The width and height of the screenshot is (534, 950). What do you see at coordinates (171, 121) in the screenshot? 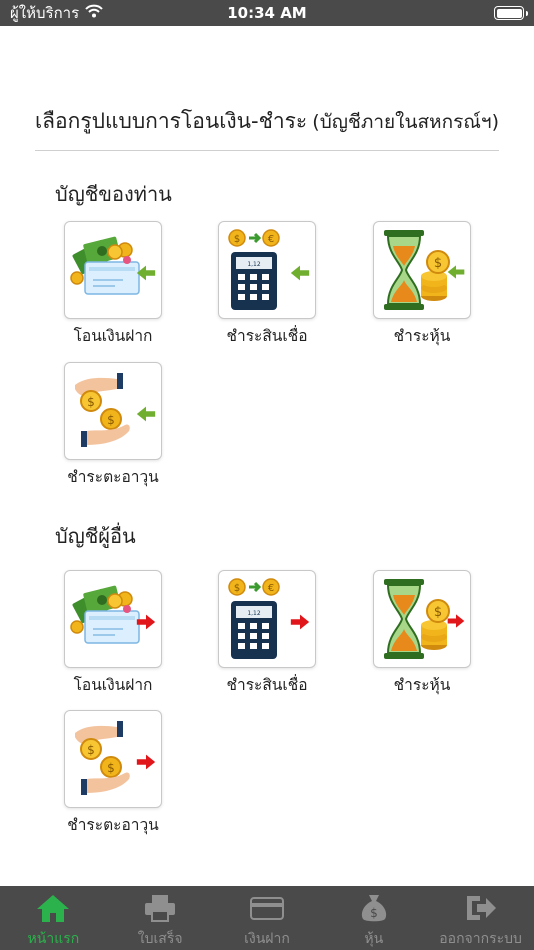
I see `page-title: เลือกรูปแบบการโอนเงิน-ชำระ` at bounding box center [171, 121].